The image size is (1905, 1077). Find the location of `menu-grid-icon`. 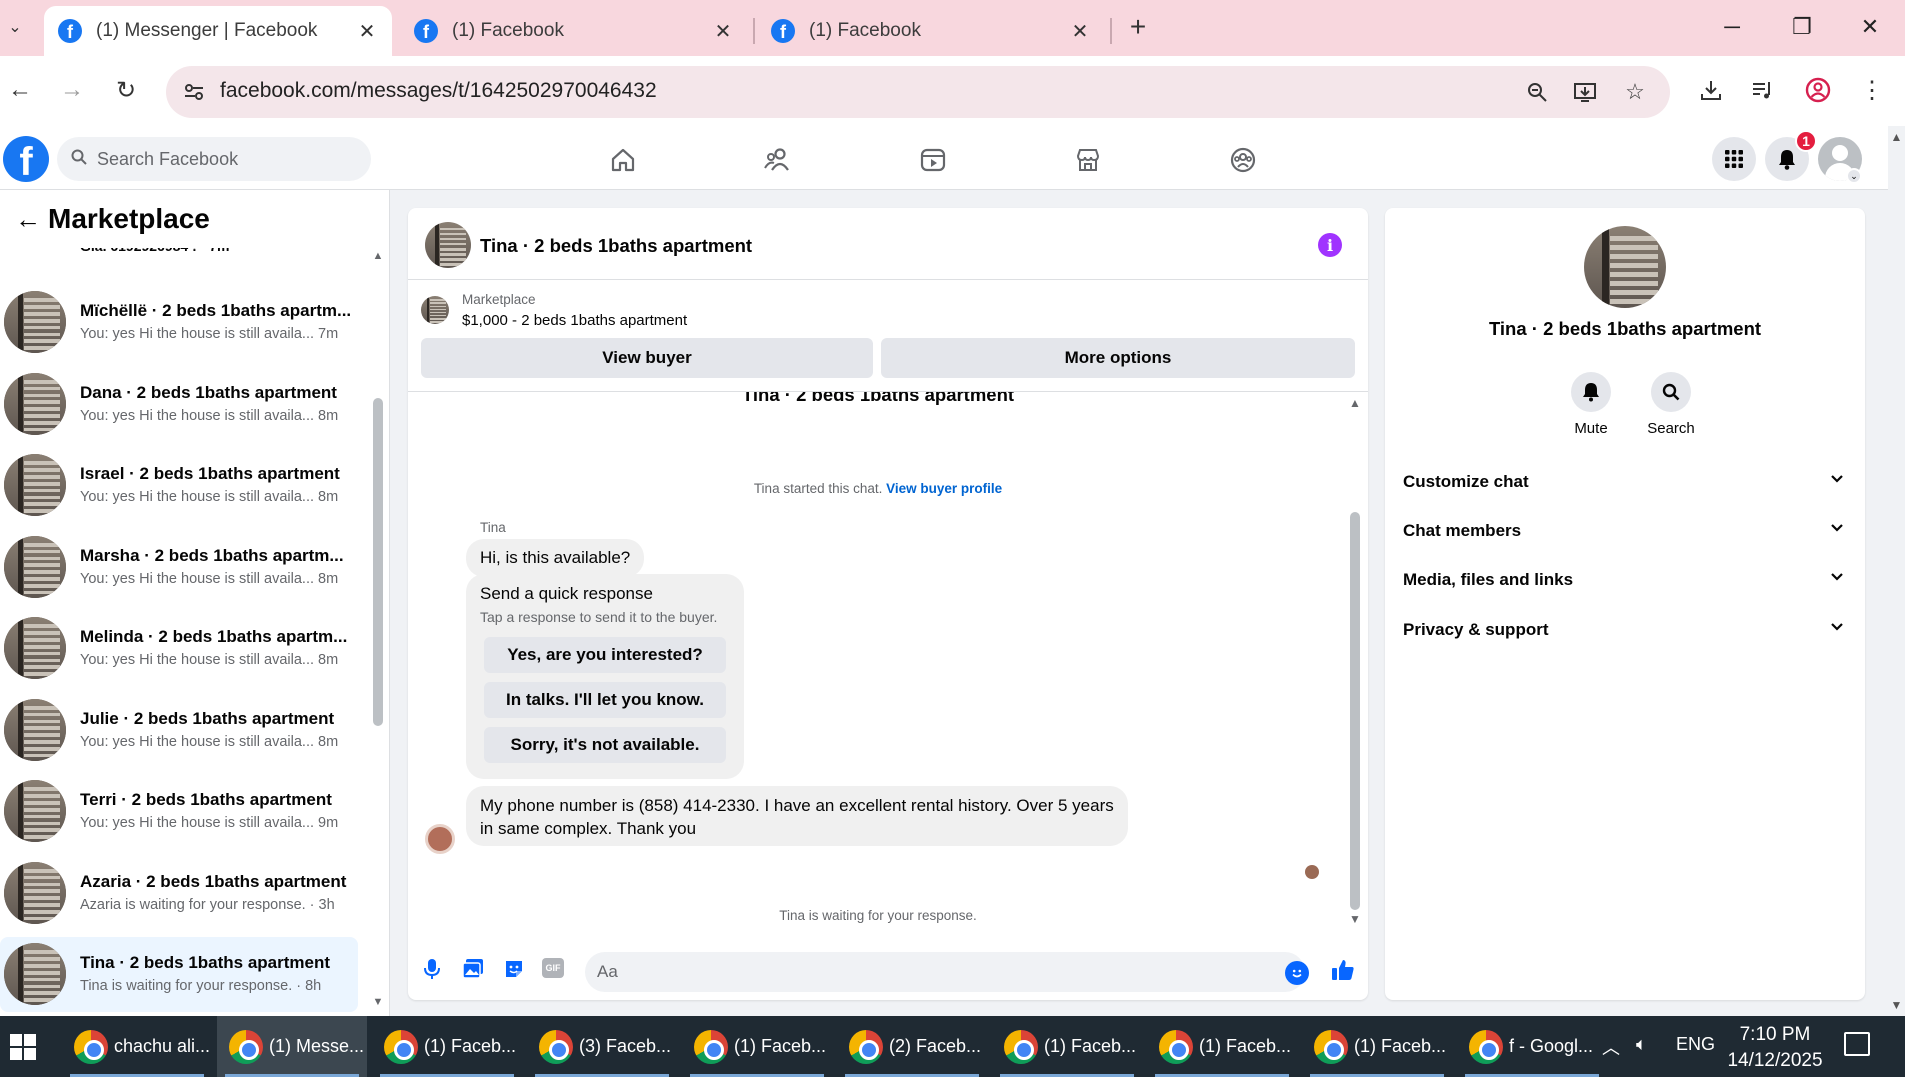

menu-grid-icon is located at coordinates (1734, 159).